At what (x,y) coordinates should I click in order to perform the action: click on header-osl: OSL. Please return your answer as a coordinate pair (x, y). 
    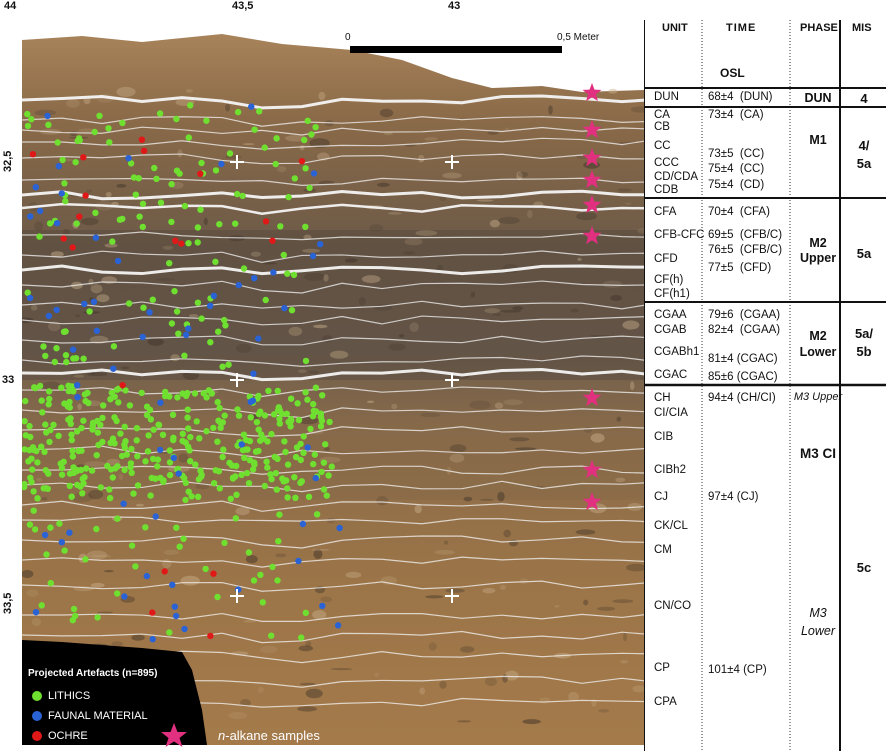
    Looking at the image, I should click on (732, 73).